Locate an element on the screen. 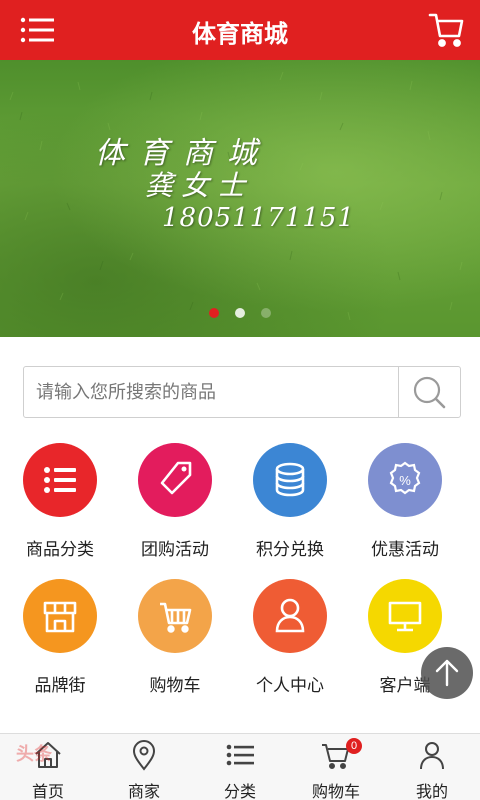 The height and width of the screenshot is (800, 480). tab-cart: 0 购物车 is located at coordinates (336, 767).